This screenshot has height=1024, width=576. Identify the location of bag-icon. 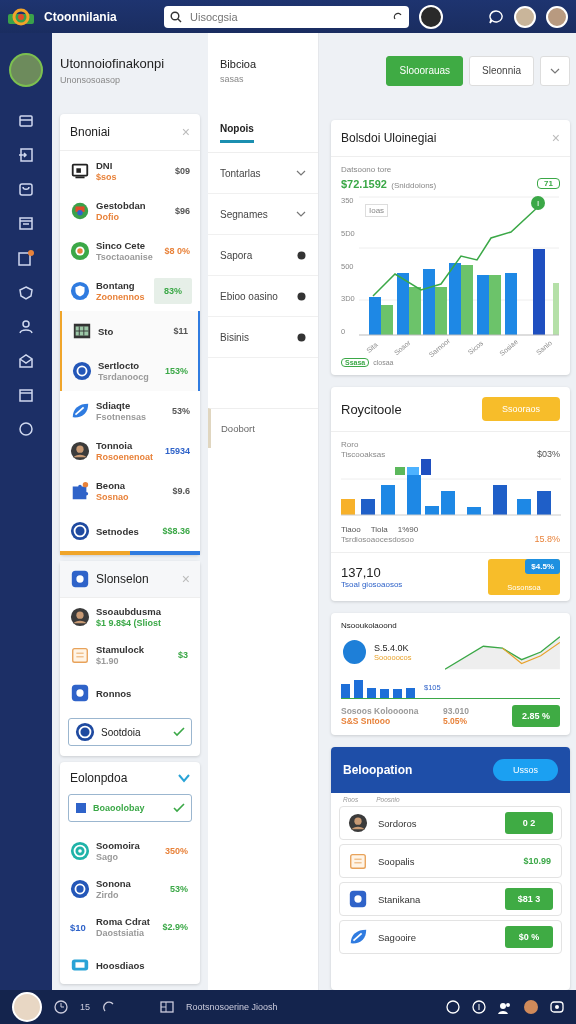
(26, 189).